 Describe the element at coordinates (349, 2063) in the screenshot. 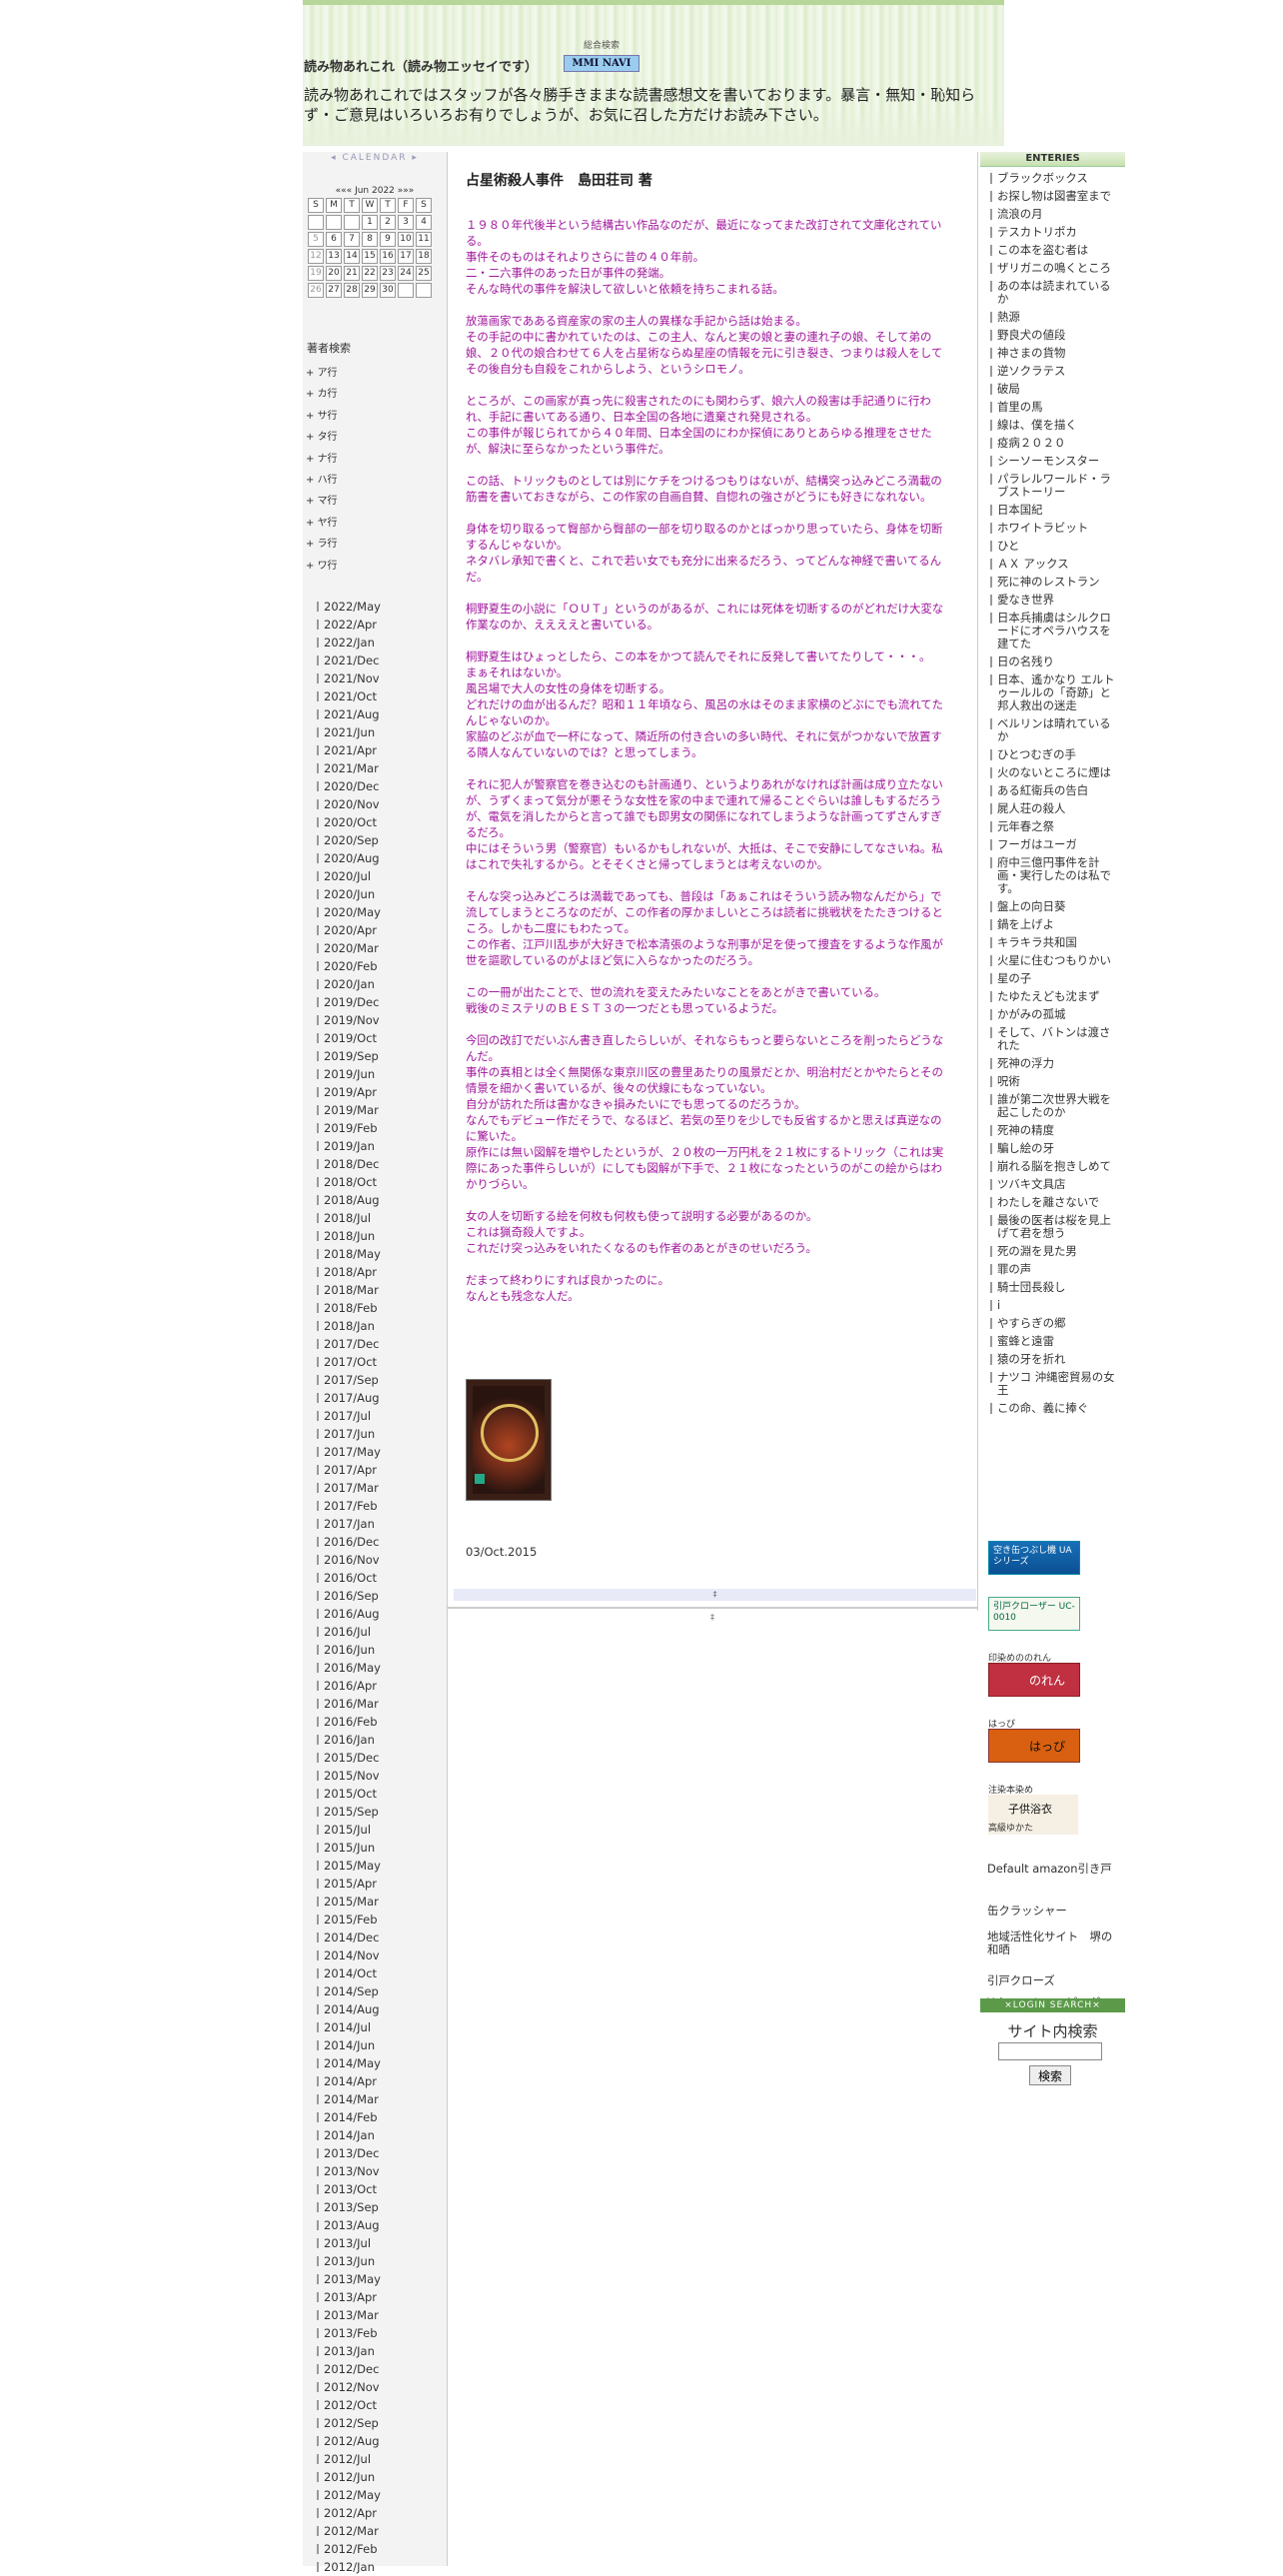

I see `archive-link: 2014/May` at that location.